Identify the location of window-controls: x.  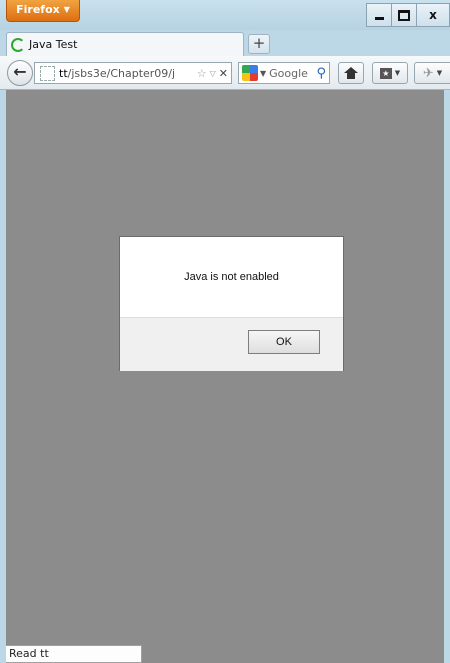
(408, 15).